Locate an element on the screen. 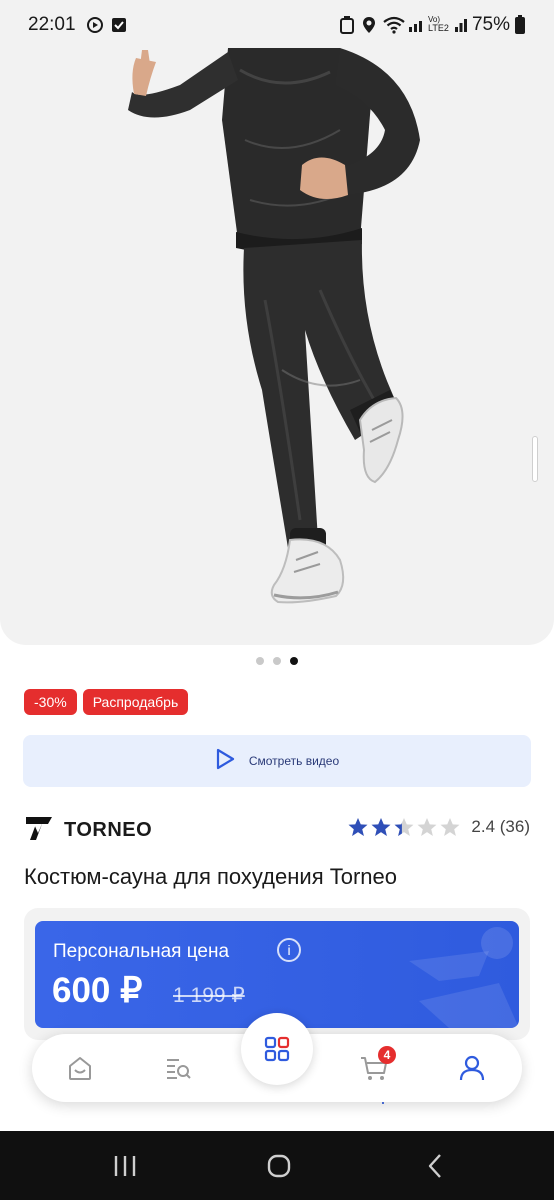  battery-percent: 75% is located at coordinates (490, 24).